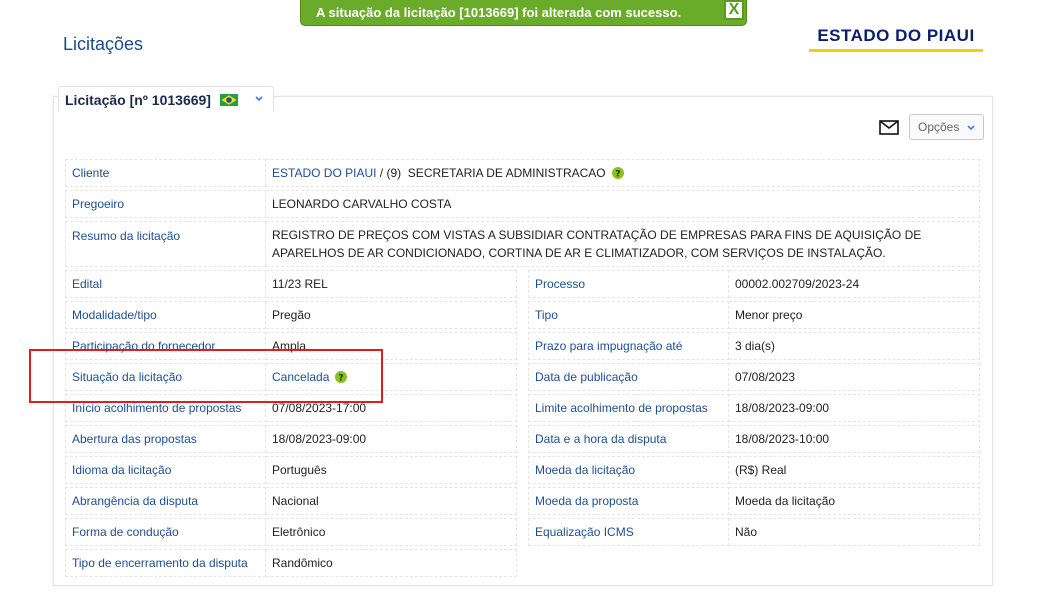  Describe the element at coordinates (628, 346) in the screenshot. I see `label-prazo-para-impugnacao-ate: Prazo para impugnação até` at that location.